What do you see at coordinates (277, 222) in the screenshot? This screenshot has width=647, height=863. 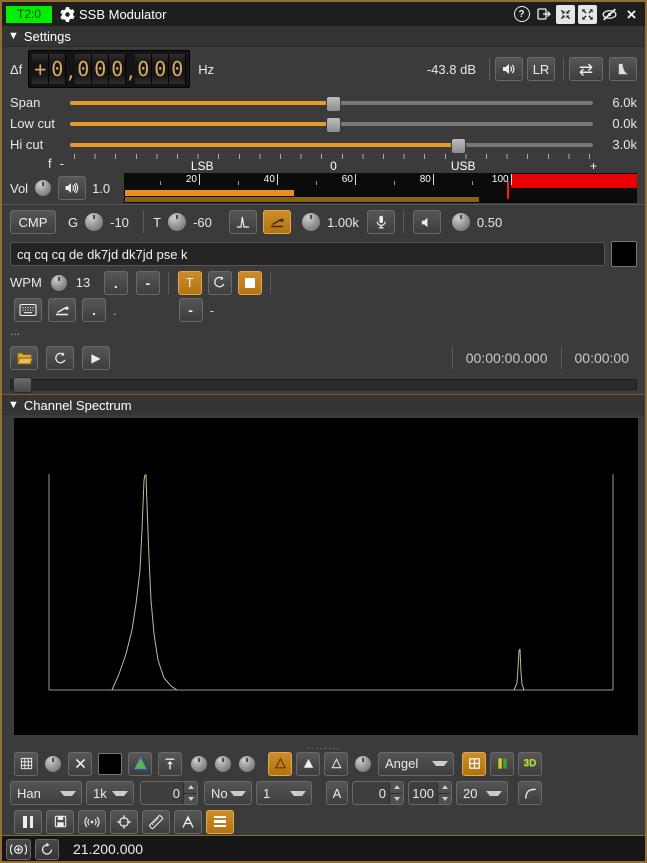 I see `morse-keyer-button` at bounding box center [277, 222].